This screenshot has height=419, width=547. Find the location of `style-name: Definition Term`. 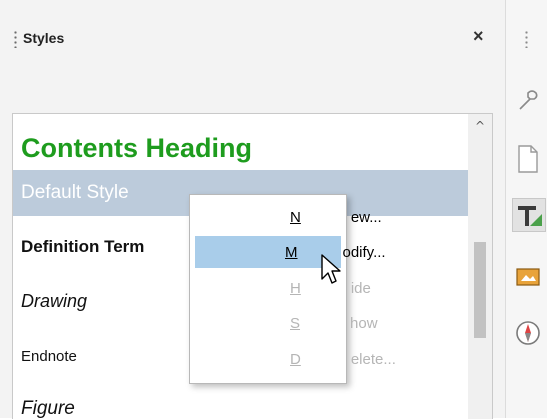

style-name: Definition Term is located at coordinates (83, 246).